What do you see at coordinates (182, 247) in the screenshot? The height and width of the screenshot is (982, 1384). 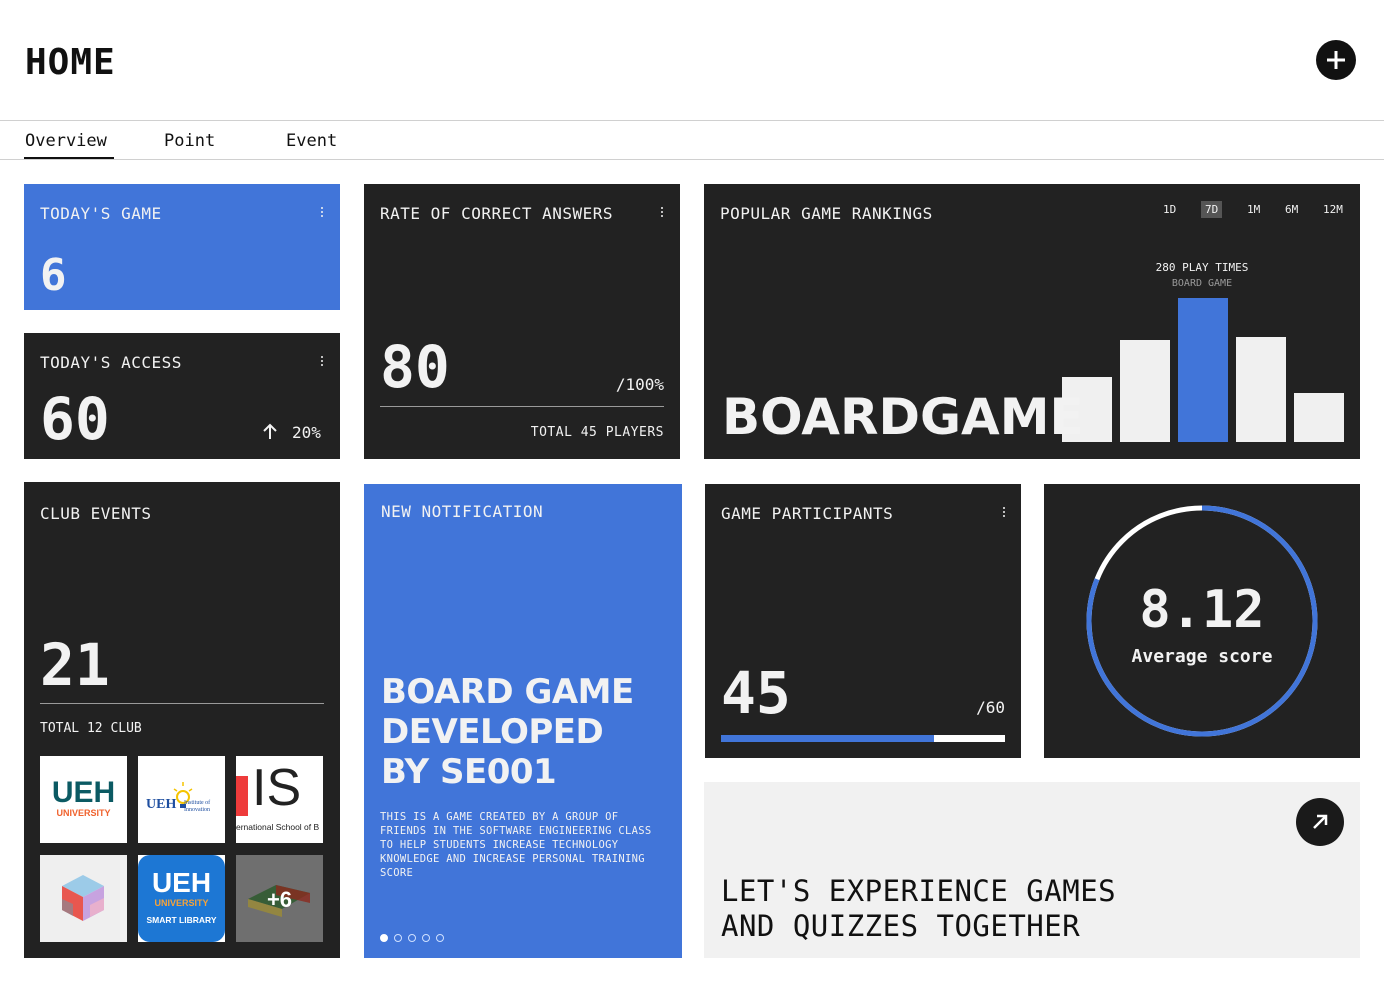 I see `todays-game-card: TODAY'S GAME 6` at bounding box center [182, 247].